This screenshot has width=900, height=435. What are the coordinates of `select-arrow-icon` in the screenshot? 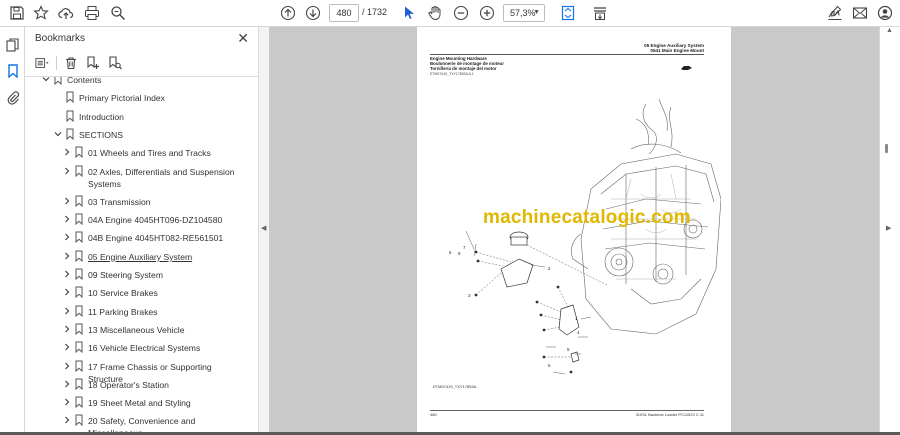 It's located at (409, 13).